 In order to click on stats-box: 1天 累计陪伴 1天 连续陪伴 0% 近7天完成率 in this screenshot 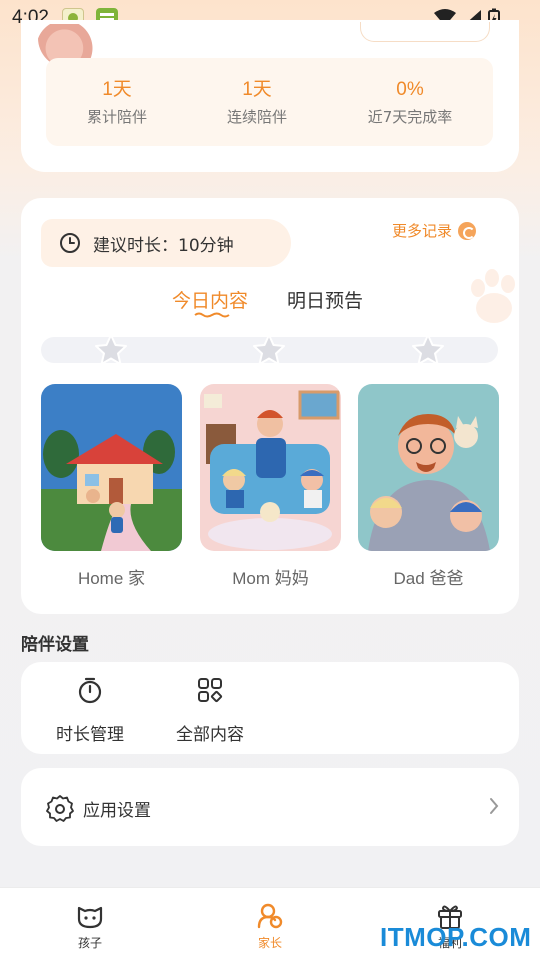, I will do `click(269, 102)`.